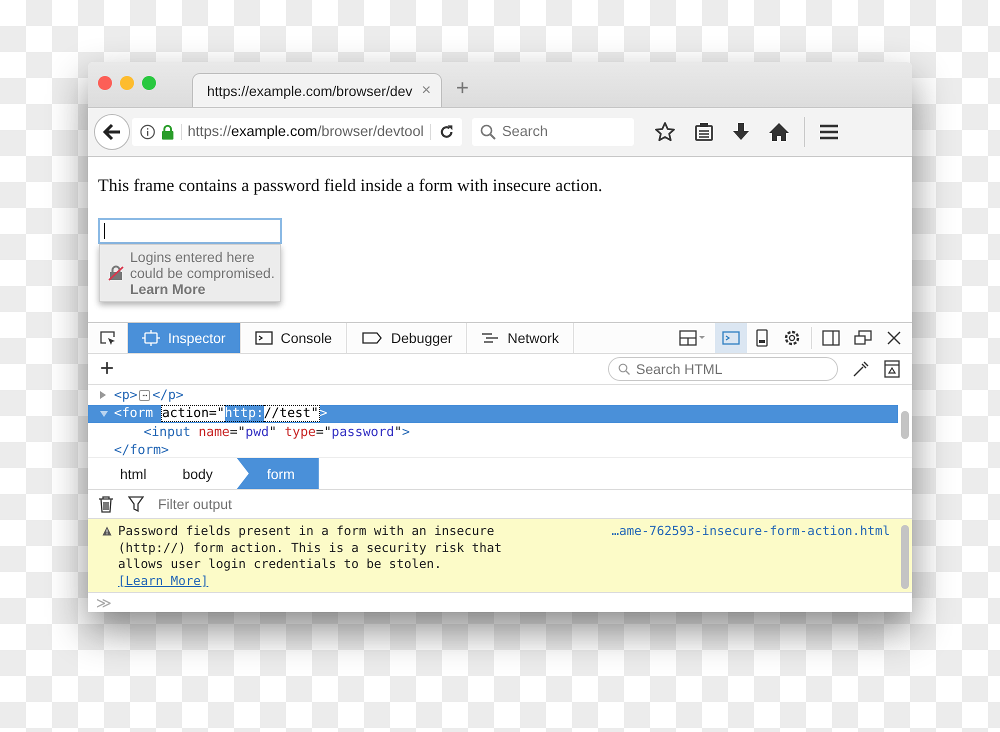 This screenshot has width=1000, height=732. Describe the element at coordinates (107, 338) in the screenshot. I see `element-picker-icon` at that location.